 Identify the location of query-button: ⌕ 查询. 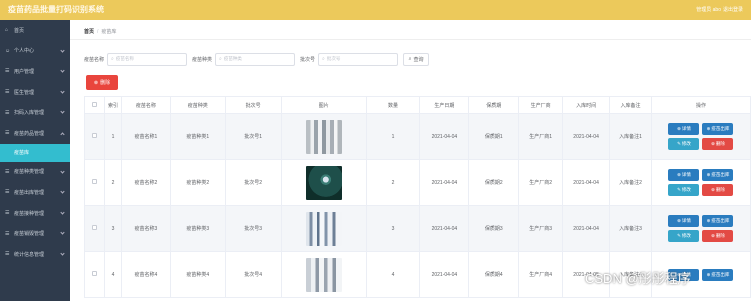
(416, 59).